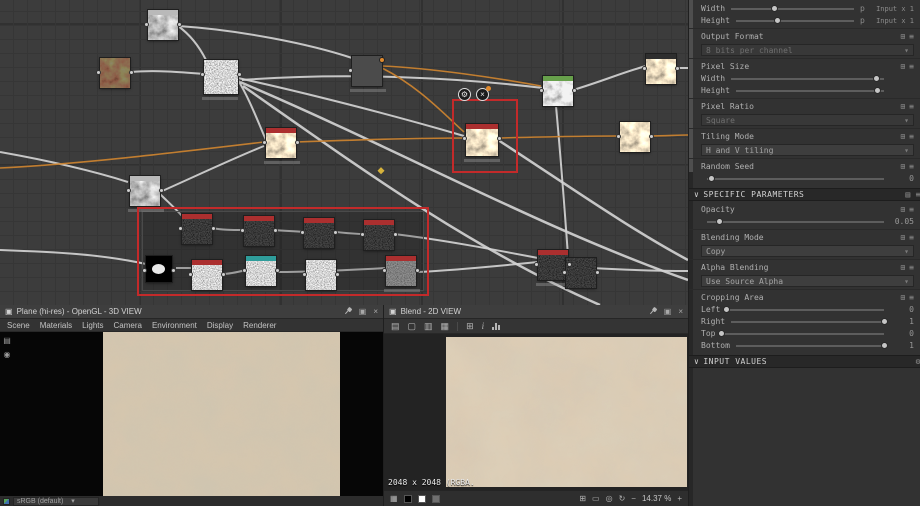 The width and height of the screenshot is (920, 506). I want to click on colorspace-select: sRGB (default) ▾, so click(56, 501).